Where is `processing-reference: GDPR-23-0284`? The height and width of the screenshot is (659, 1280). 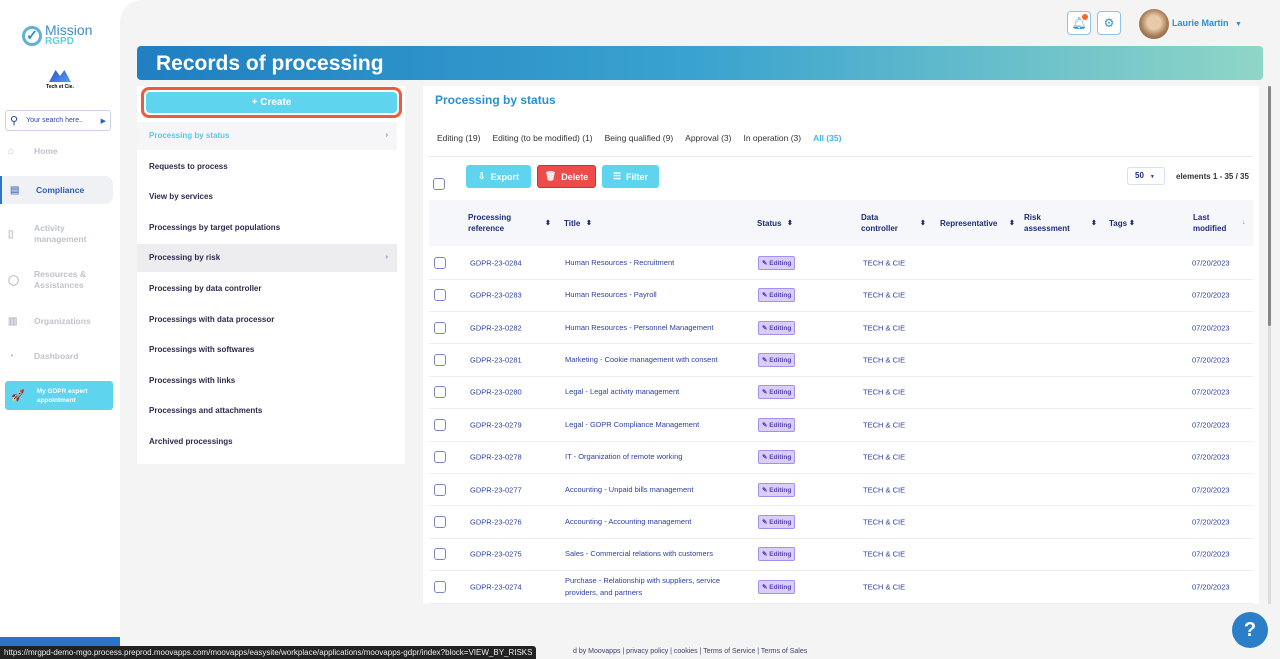
processing-reference: GDPR-23-0284 is located at coordinates (496, 262).